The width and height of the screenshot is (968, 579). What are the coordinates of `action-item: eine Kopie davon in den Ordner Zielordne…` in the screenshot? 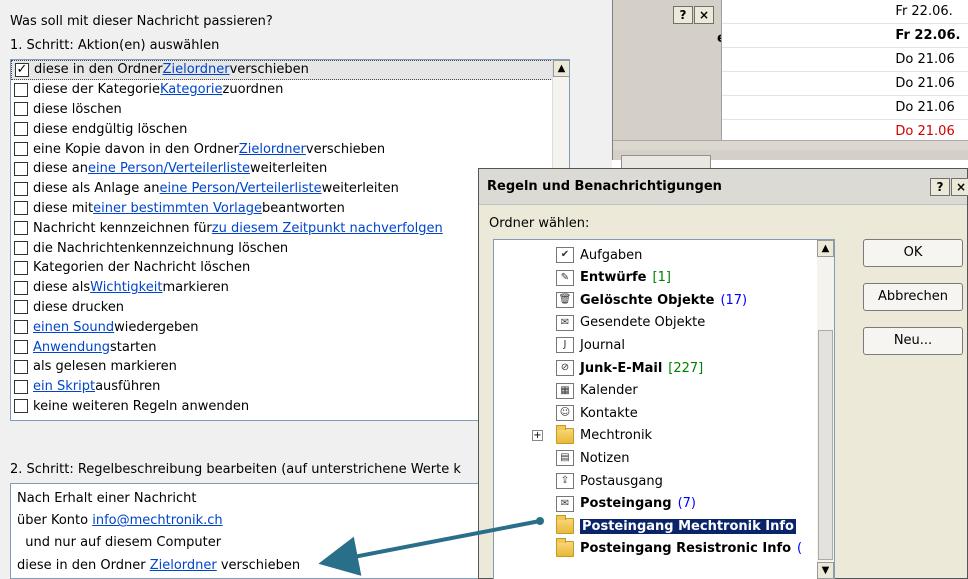 It's located at (290, 149).